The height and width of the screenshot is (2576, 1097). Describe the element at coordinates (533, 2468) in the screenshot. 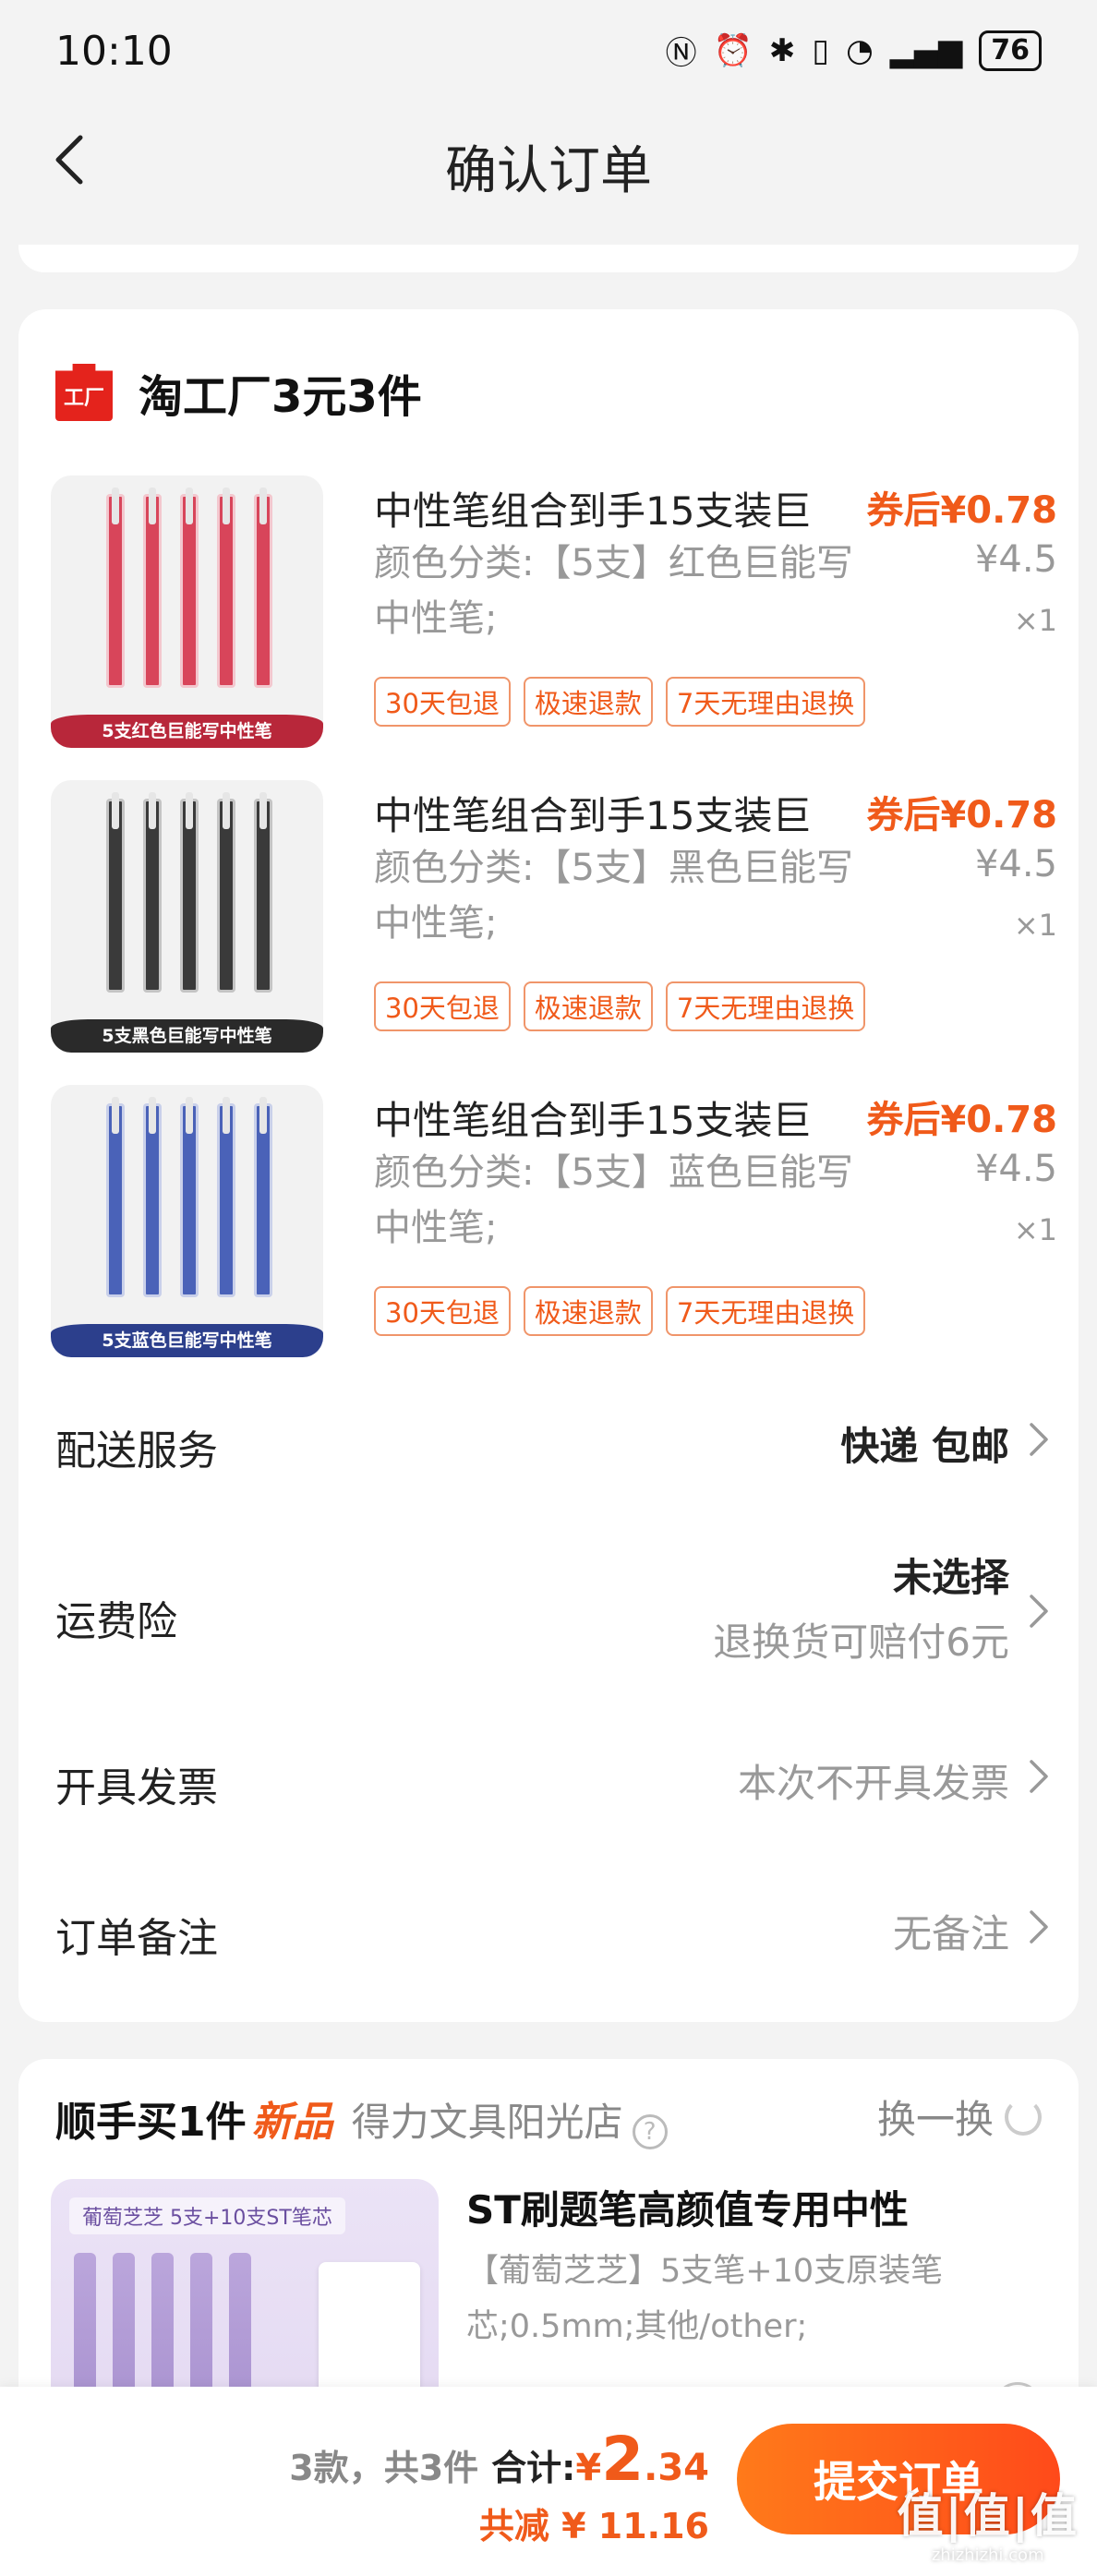

I see `total-label: 合计:` at that location.